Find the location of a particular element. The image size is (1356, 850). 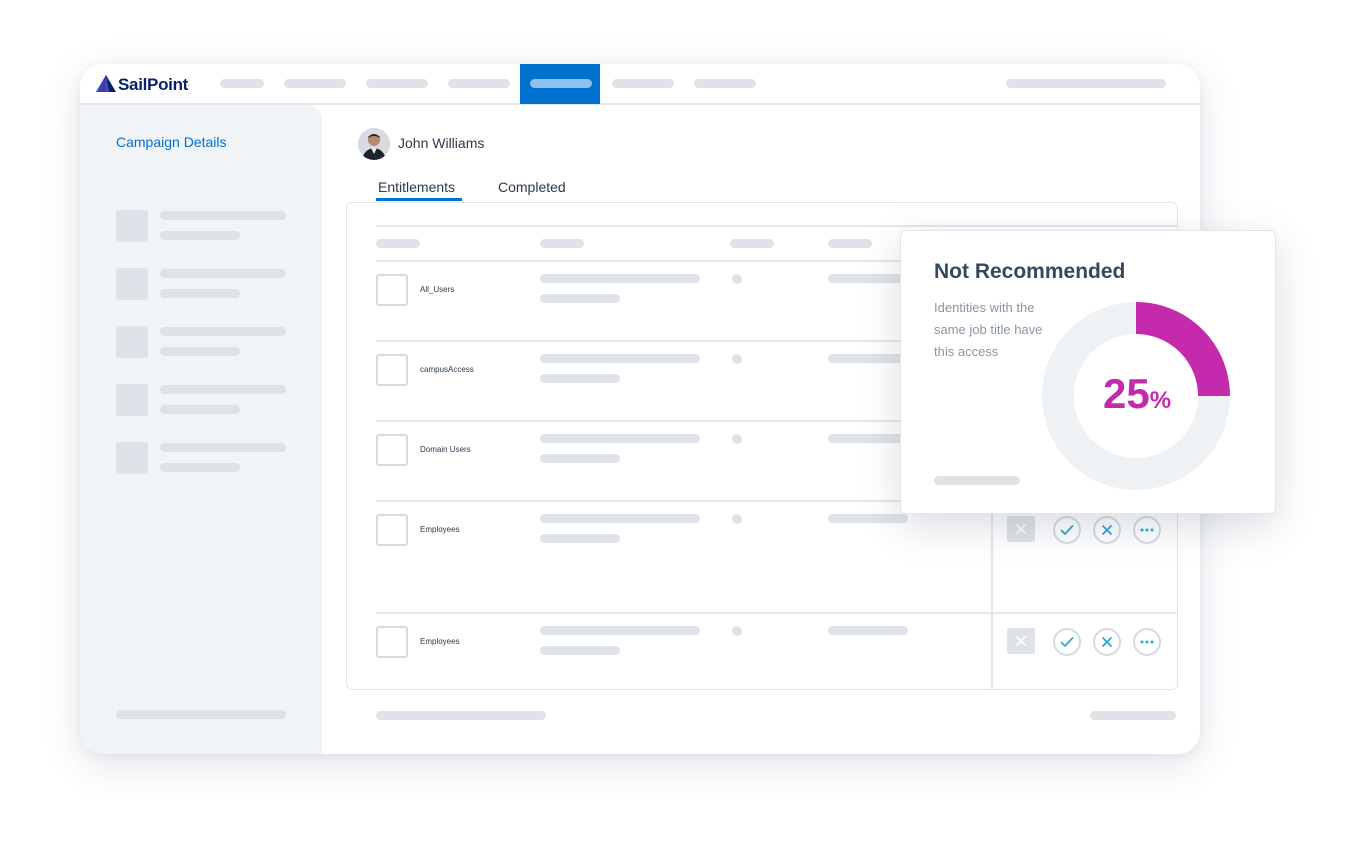

percentage-symbol: % is located at coordinates (1160, 400).